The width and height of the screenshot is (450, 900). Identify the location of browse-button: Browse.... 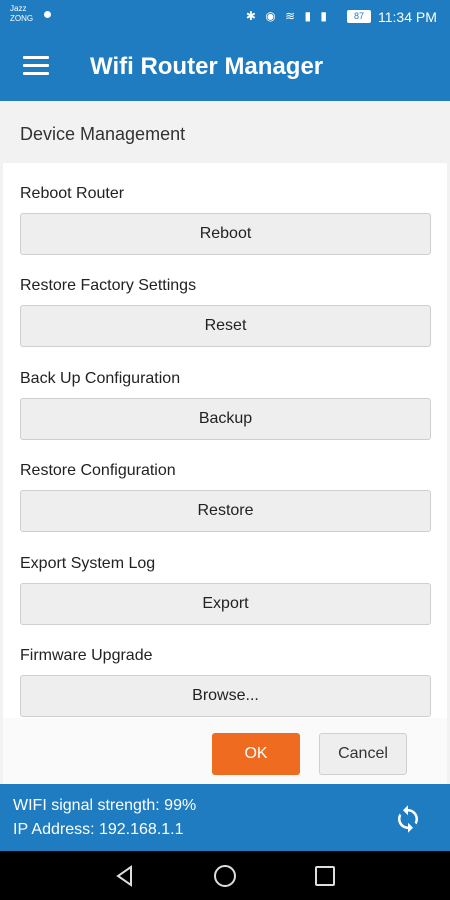
(225, 696).